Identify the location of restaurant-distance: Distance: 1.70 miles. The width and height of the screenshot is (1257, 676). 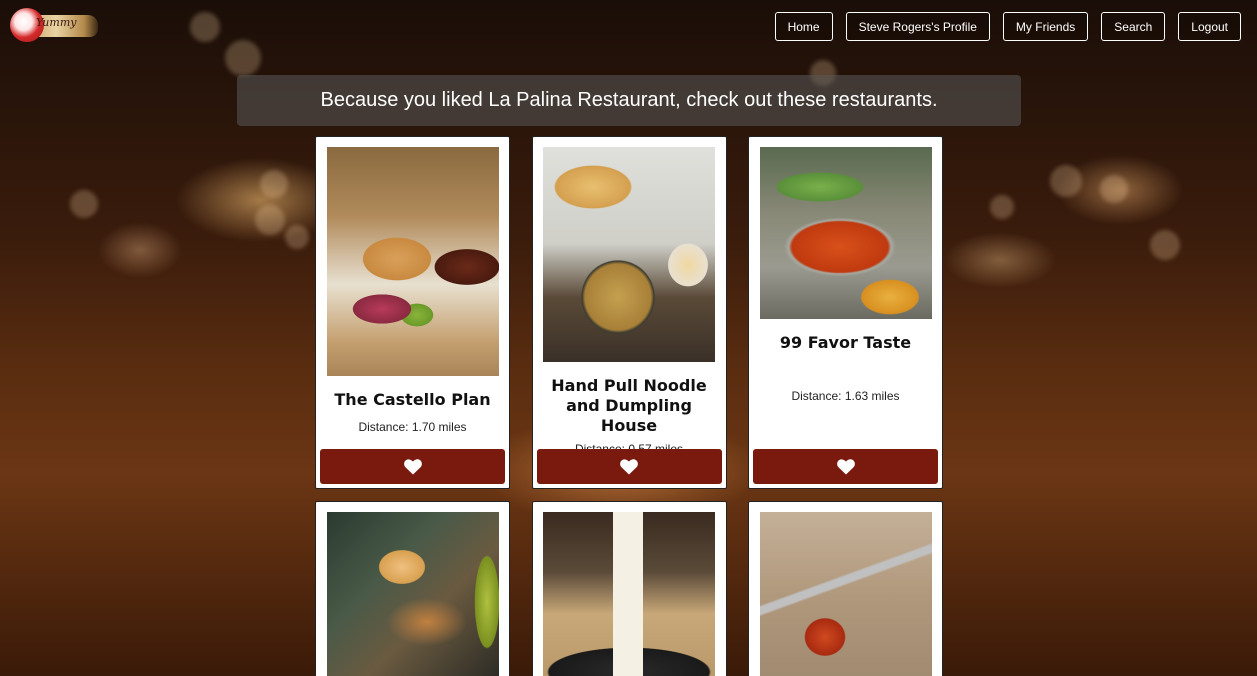
(412, 427).